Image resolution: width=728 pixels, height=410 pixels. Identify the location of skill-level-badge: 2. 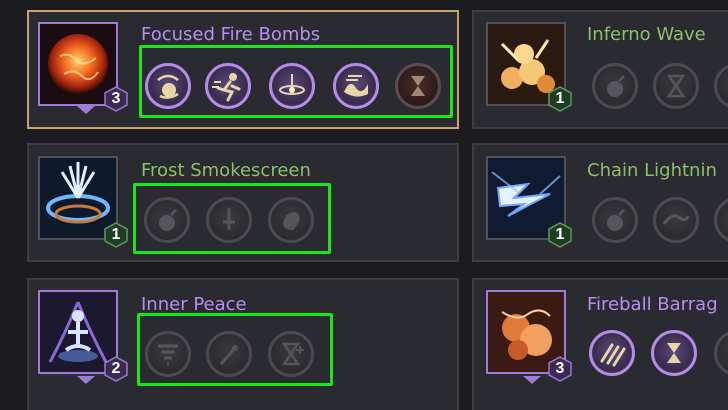
(116, 369).